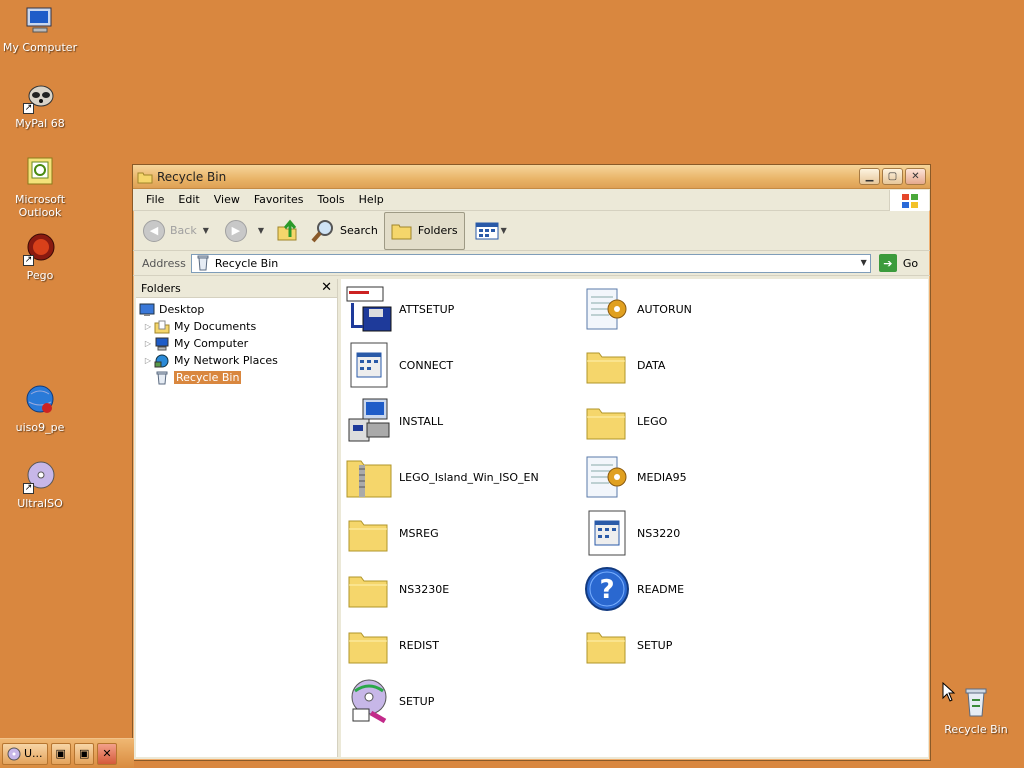  What do you see at coordinates (371, 199) in the screenshot?
I see `menu-help: Help` at bounding box center [371, 199].